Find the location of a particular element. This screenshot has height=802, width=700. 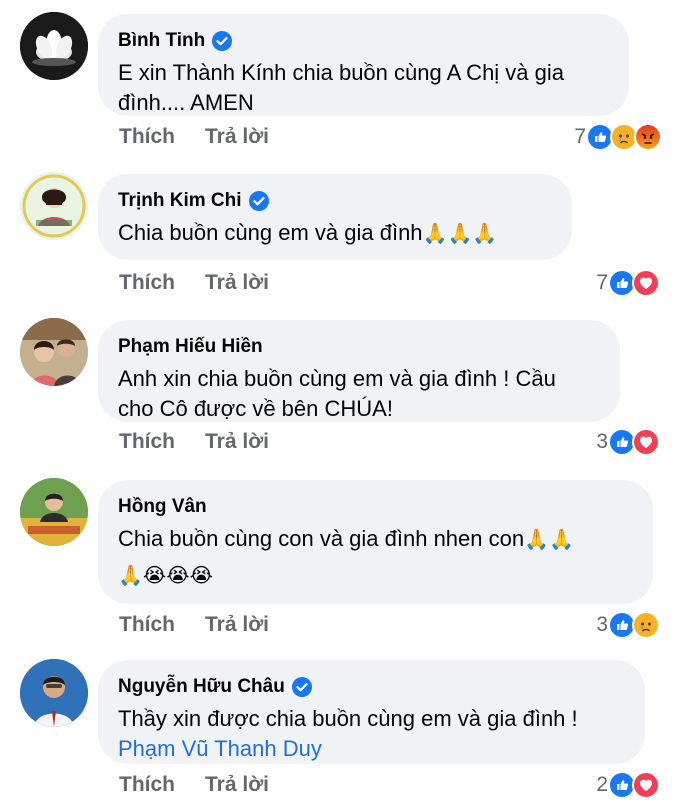

commenter-name: Phạm Hiếu Hiền is located at coordinates (190, 347).